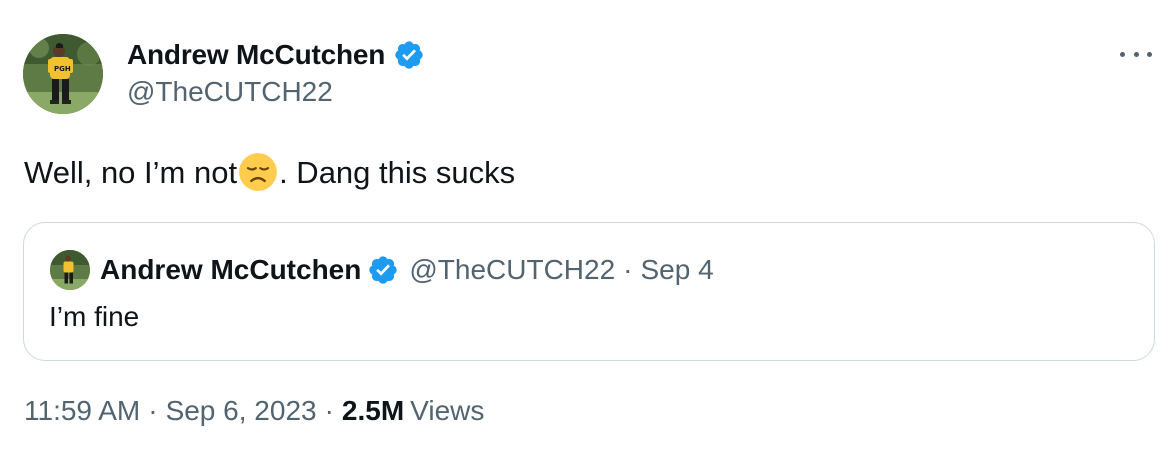  Describe the element at coordinates (94, 316) in the screenshot. I see `quoted-tweet-text: I’m fine` at that location.